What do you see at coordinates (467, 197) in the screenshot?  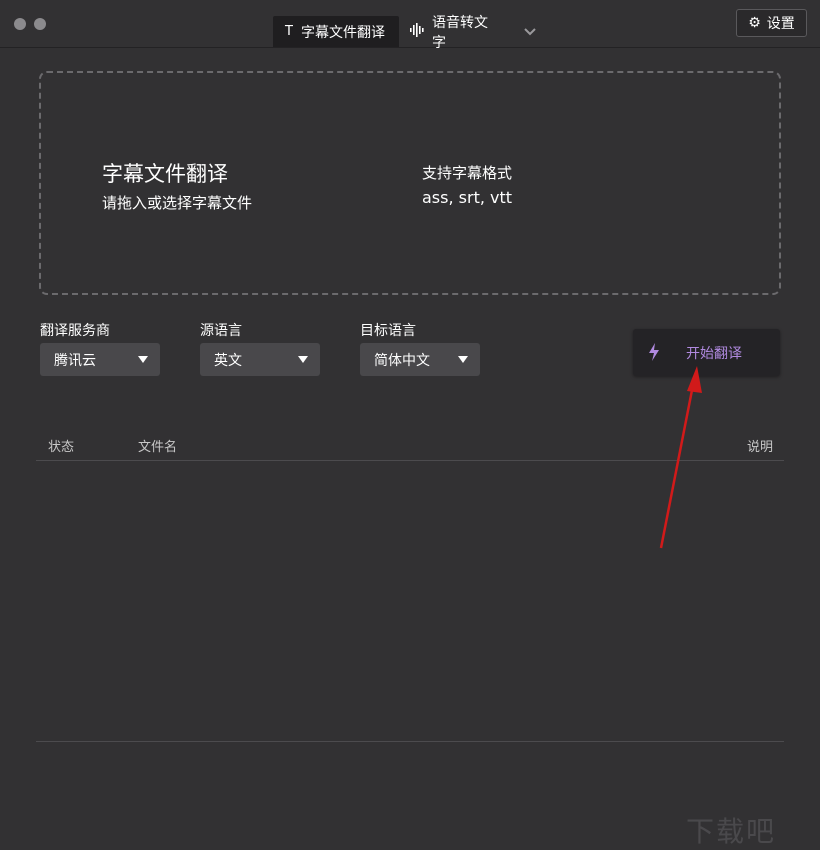 I see `supported-formats: ass, srt, vtt` at bounding box center [467, 197].